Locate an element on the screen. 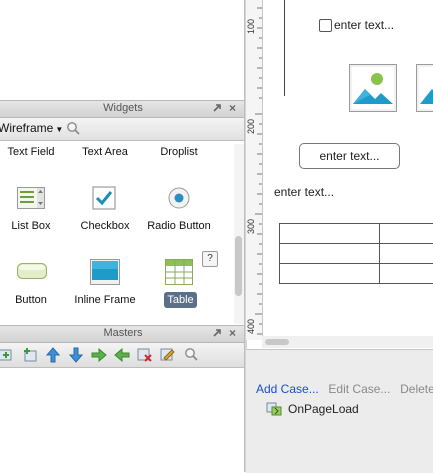  event-lightning-icon is located at coordinates (274, 409).